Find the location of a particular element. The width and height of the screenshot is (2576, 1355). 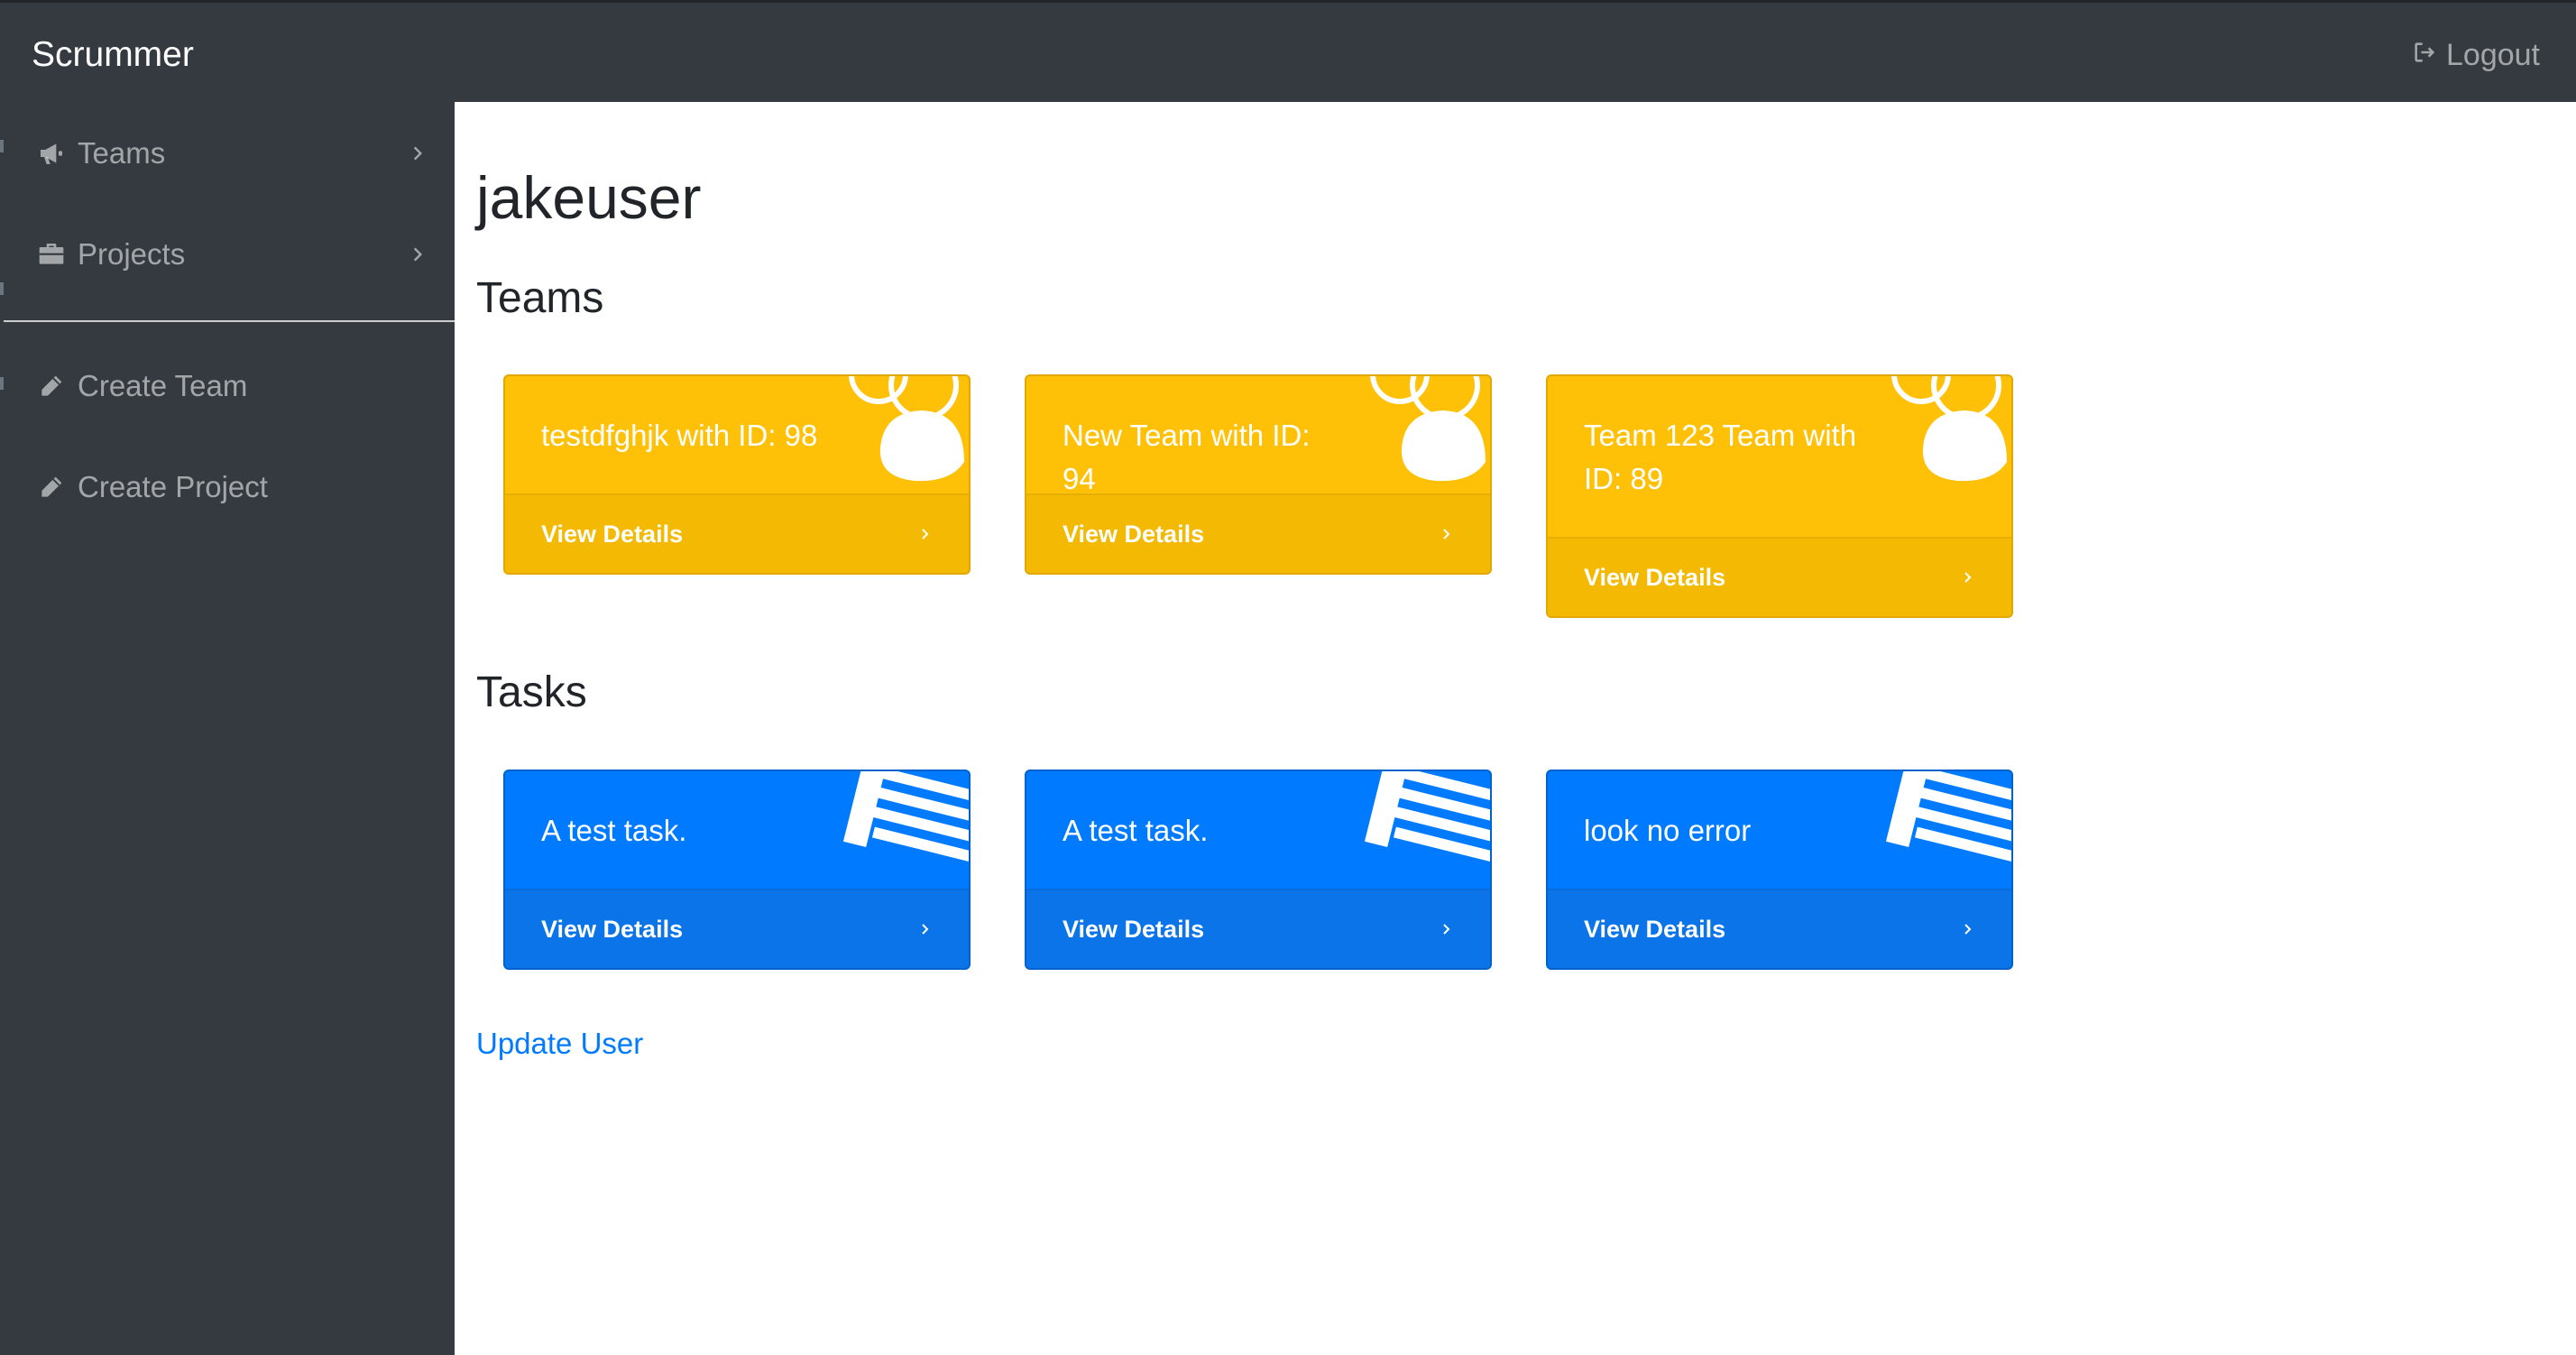

page-title: jakeuser is located at coordinates (589, 198).